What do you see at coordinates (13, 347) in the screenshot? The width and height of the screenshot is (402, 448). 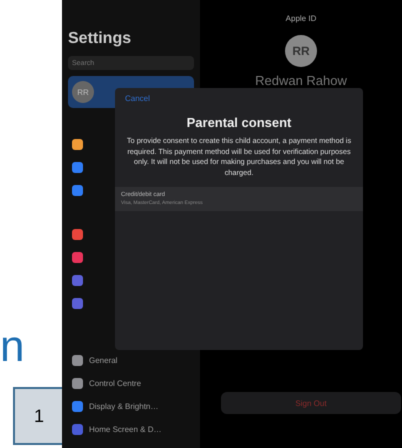 I see `side-label: n` at bounding box center [13, 347].